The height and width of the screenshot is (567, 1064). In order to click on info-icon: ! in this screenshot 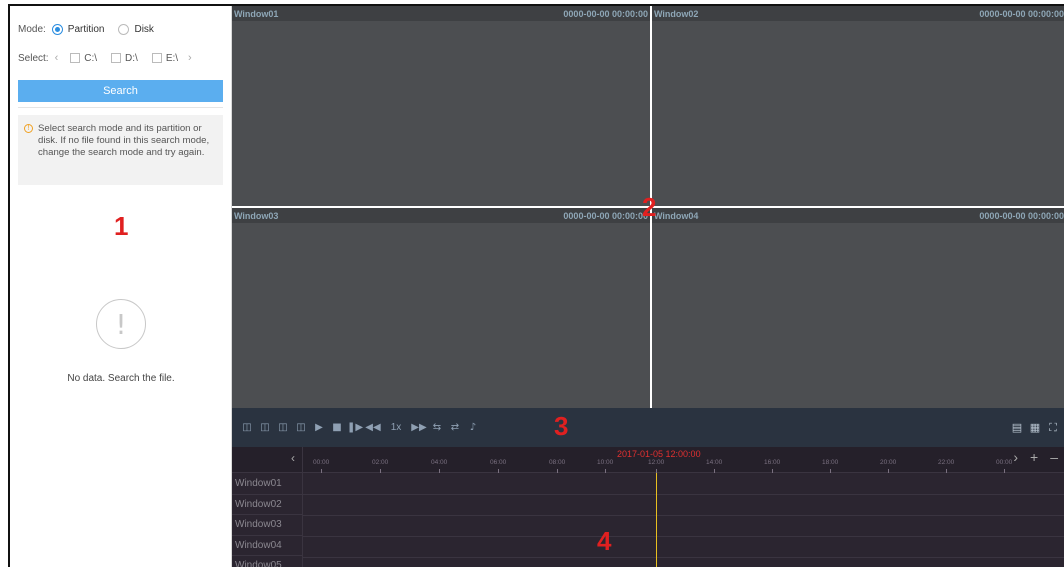, I will do `click(28, 128)`.